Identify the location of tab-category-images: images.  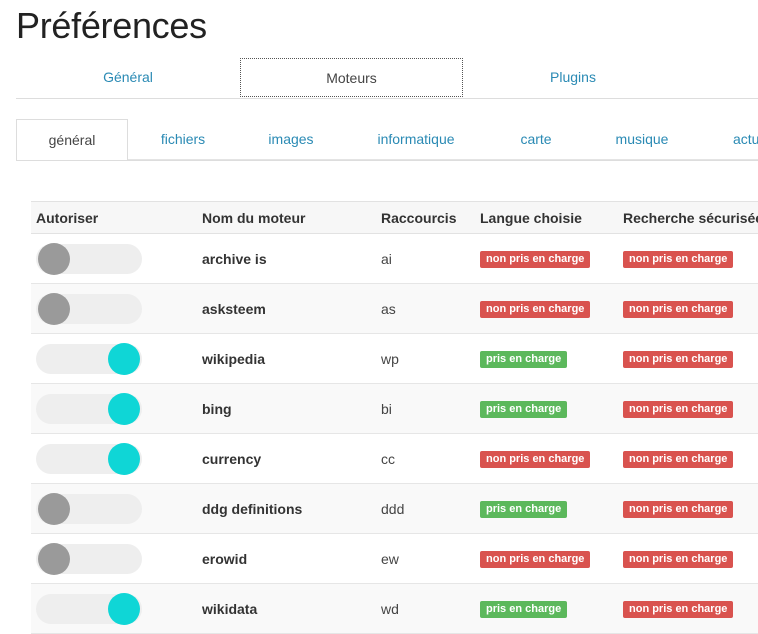
(291, 139).